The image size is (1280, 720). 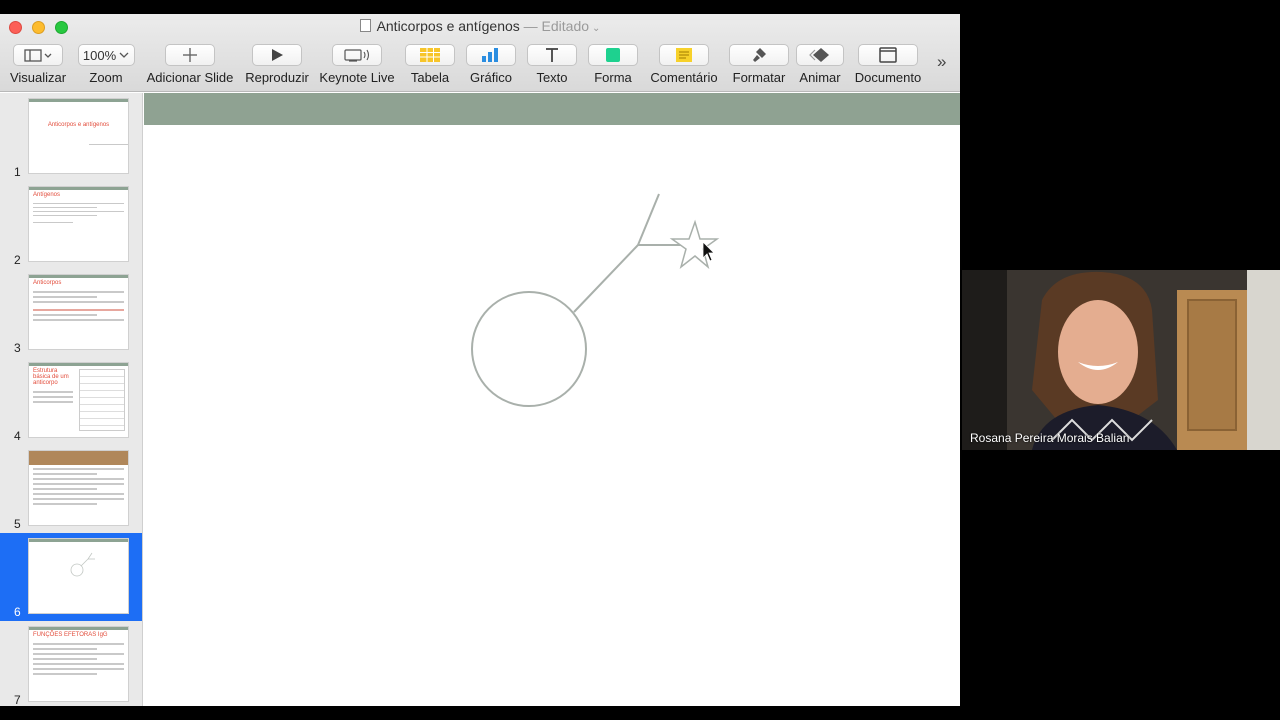 I want to click on chart-label: Gráfico, so click(x=491, y=77).